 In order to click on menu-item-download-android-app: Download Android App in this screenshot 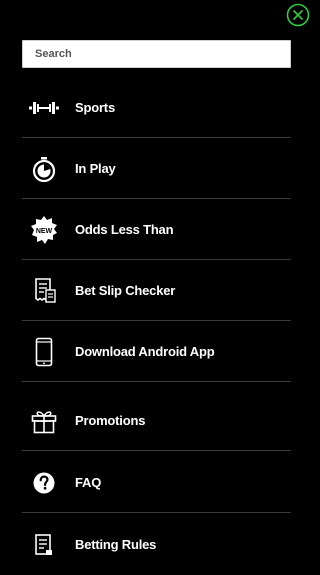, I will do `click(156, 351)`.